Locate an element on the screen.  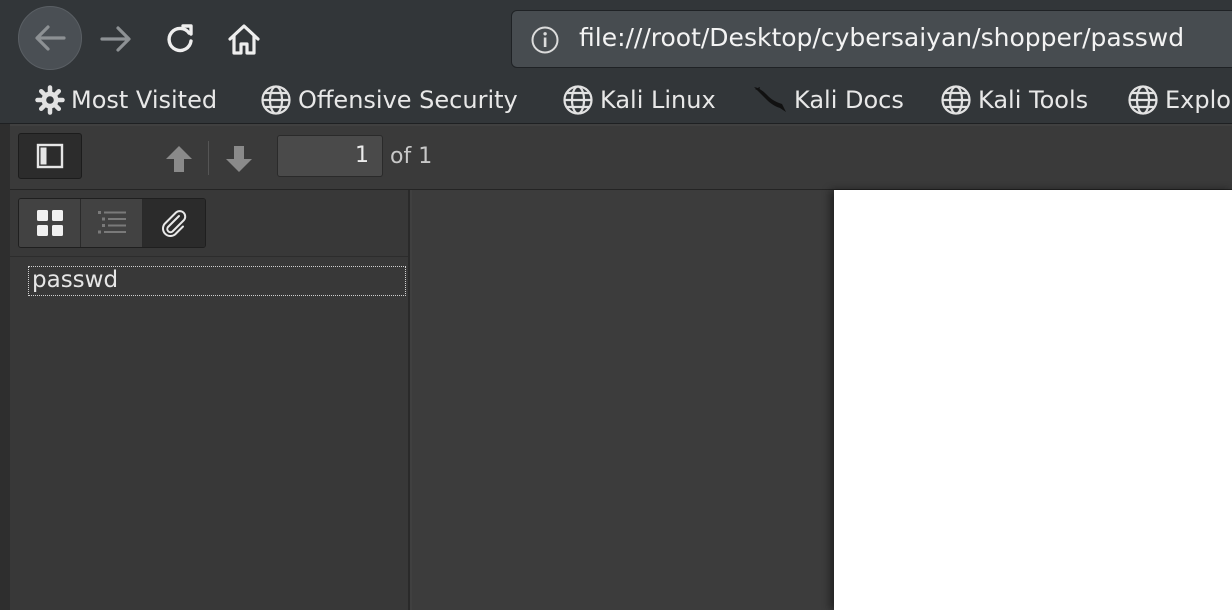
back-button is located at coordinates (50, 38).